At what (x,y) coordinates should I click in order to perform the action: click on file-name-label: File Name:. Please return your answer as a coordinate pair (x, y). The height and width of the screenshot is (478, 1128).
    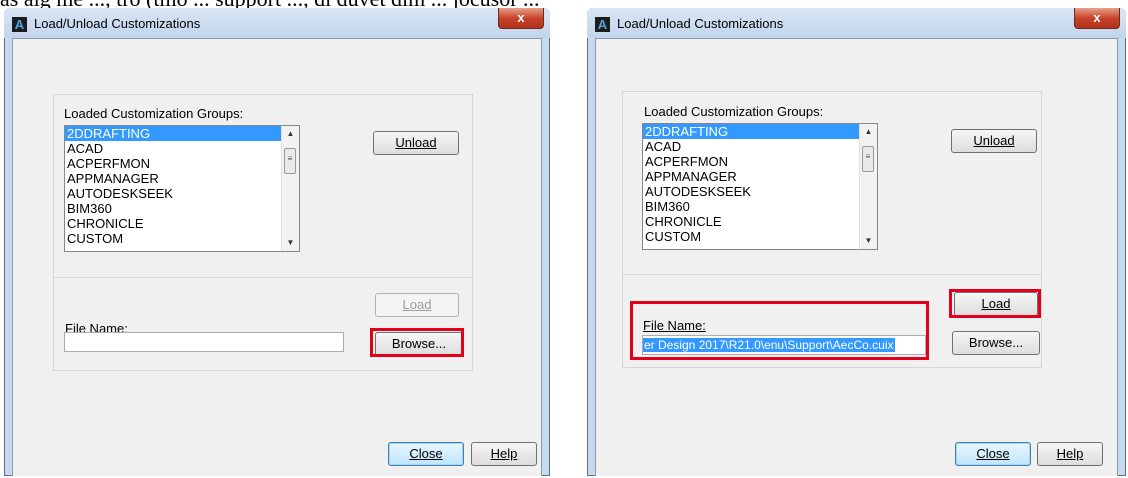
    Looking at the image, I should click on (674, 325).